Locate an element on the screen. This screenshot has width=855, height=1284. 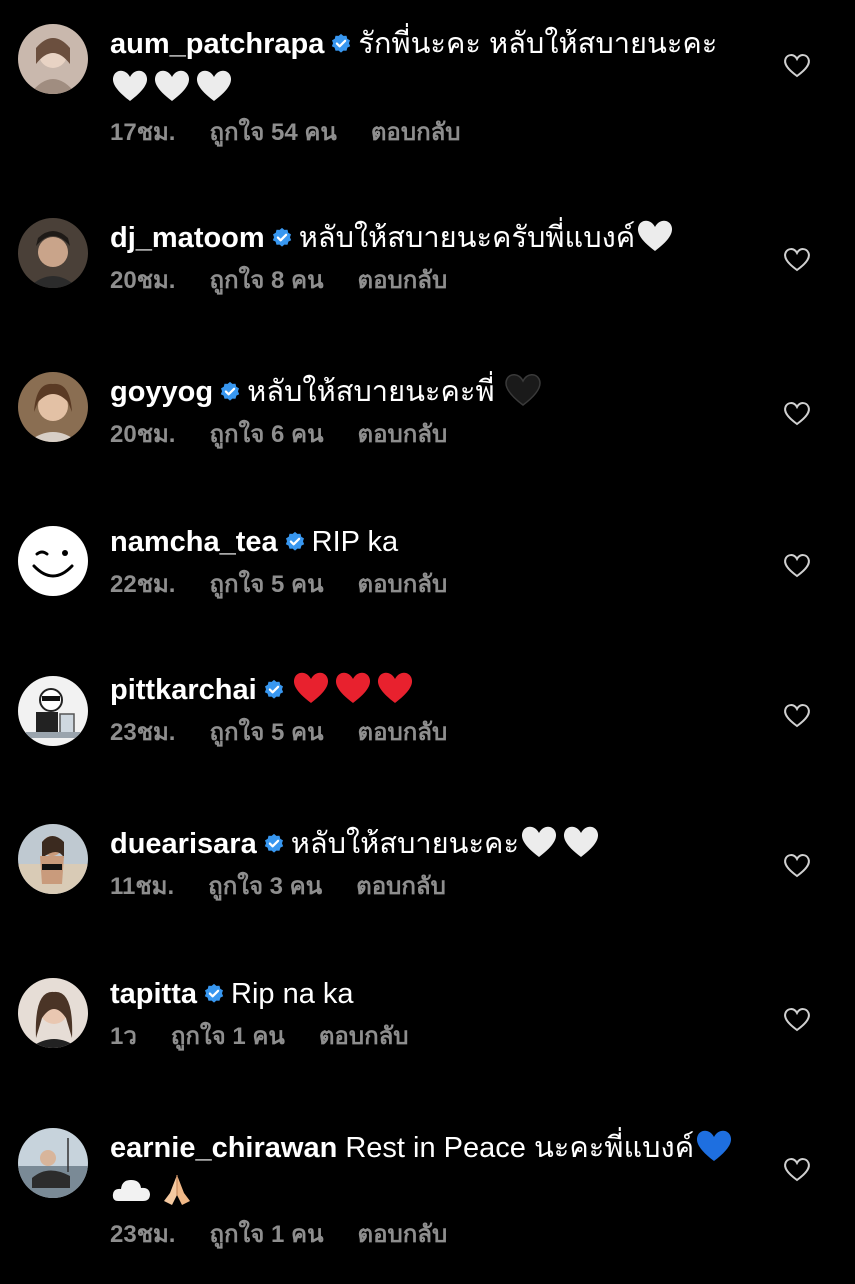
comment-text-line: aum_patchrapa รักพี่นะคะ หลับให้สบายนะคะ is located at coordinates (430, 66).